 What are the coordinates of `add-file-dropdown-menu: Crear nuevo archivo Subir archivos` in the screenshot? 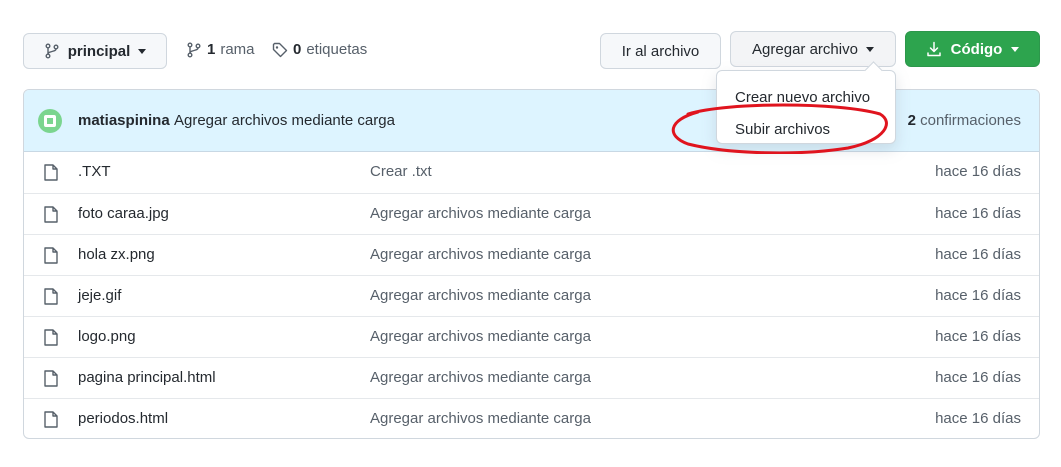 It's located at (806, 107).